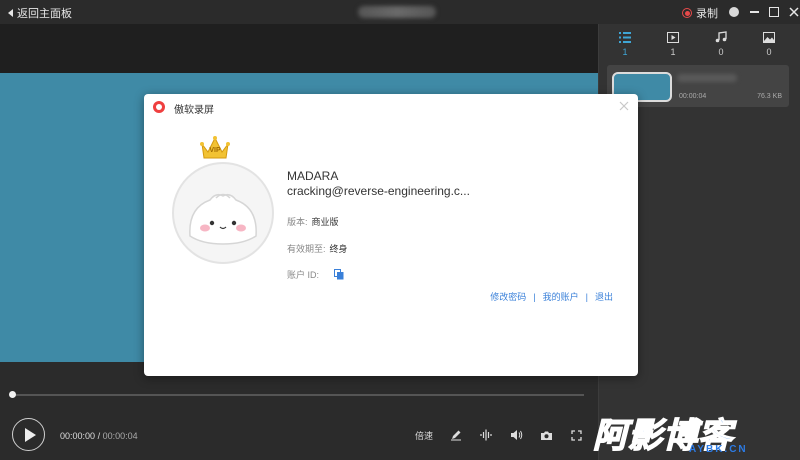 The width and height of the screenshot is (800, 460). What do you see at coordinates (223, 219) in the screenshot?
I see `bun-mascot-icon` at bounding box center [223, 219].